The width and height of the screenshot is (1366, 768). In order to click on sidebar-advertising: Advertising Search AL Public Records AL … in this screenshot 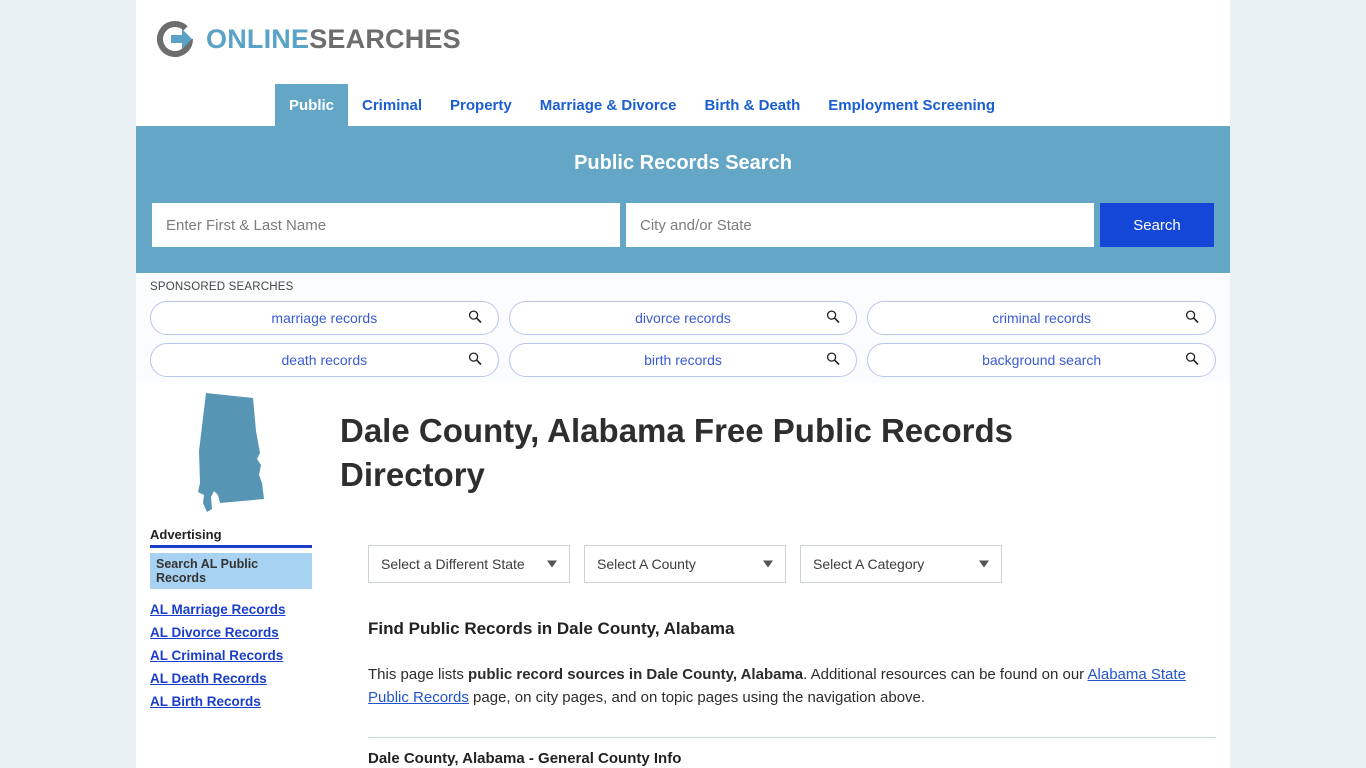, I will do `click(245, 645)`.